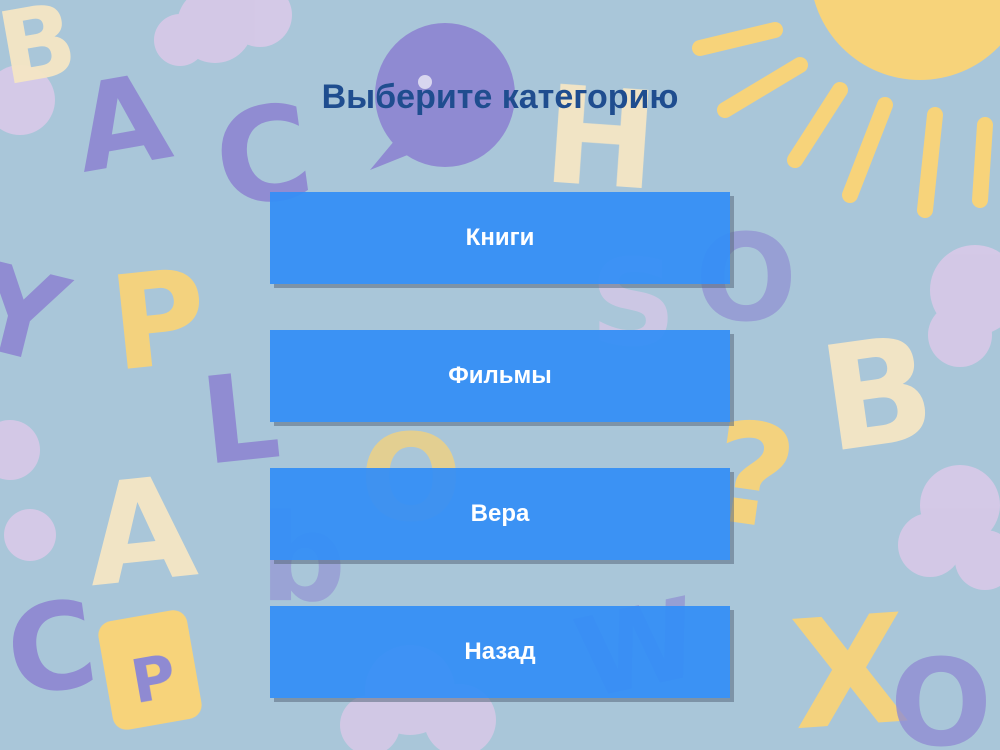 The height and width of the screenshot is (750, 1000). What do you see at coordinates (150, 670) in the screenshot?
I see `letter-block-icon: P` at bounding box center [150, 670].